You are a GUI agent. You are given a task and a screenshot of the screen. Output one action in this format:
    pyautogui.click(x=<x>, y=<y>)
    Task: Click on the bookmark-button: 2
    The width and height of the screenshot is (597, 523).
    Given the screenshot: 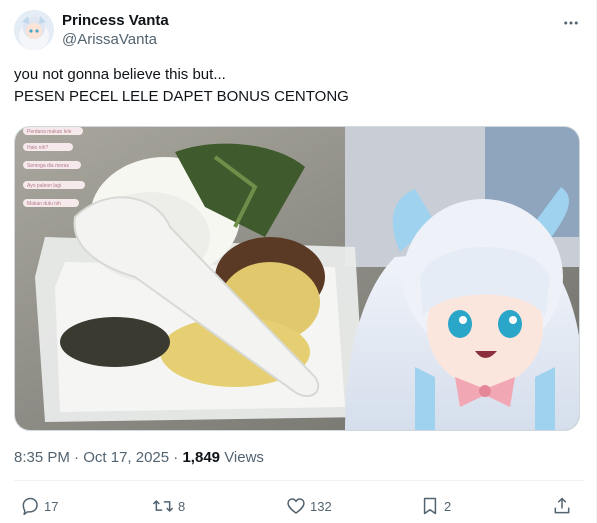 What is the action you would take?
    pyautogui.click(x=435, y=506)
    